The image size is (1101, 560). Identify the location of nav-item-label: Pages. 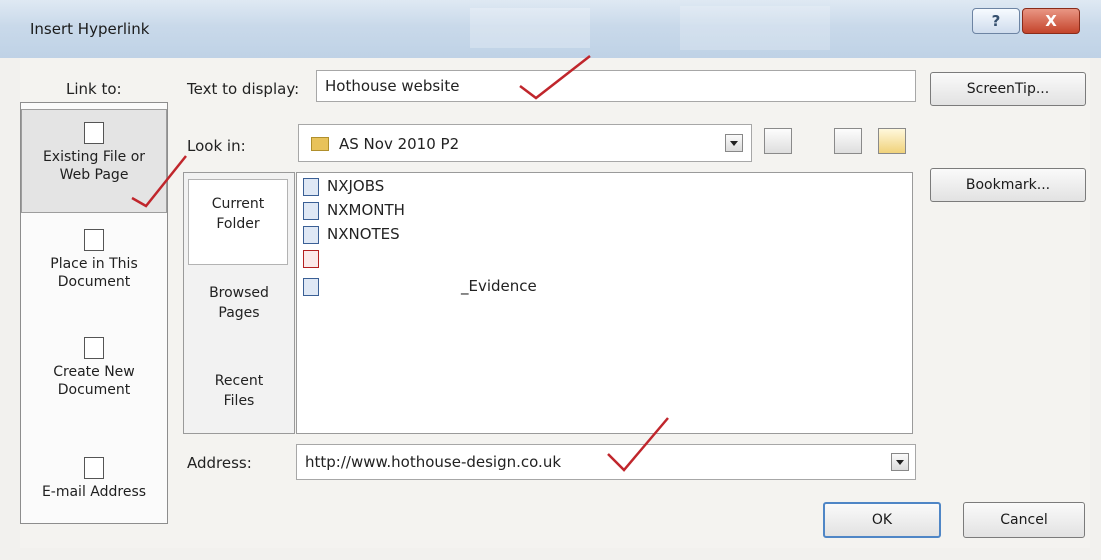
(239, 313).